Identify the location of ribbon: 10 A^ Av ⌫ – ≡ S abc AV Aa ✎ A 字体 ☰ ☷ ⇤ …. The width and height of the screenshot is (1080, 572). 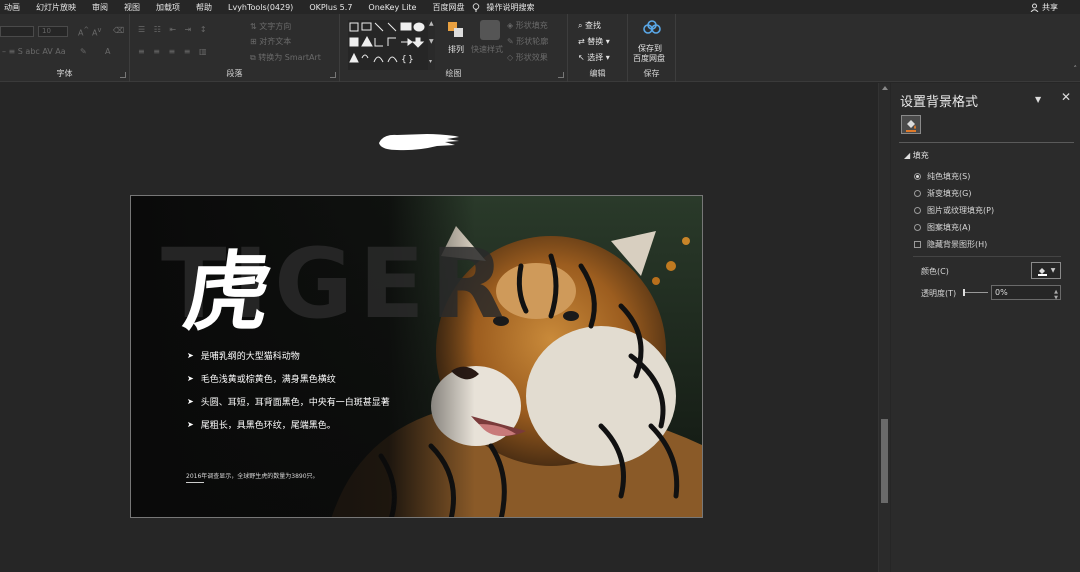
(540, 48).